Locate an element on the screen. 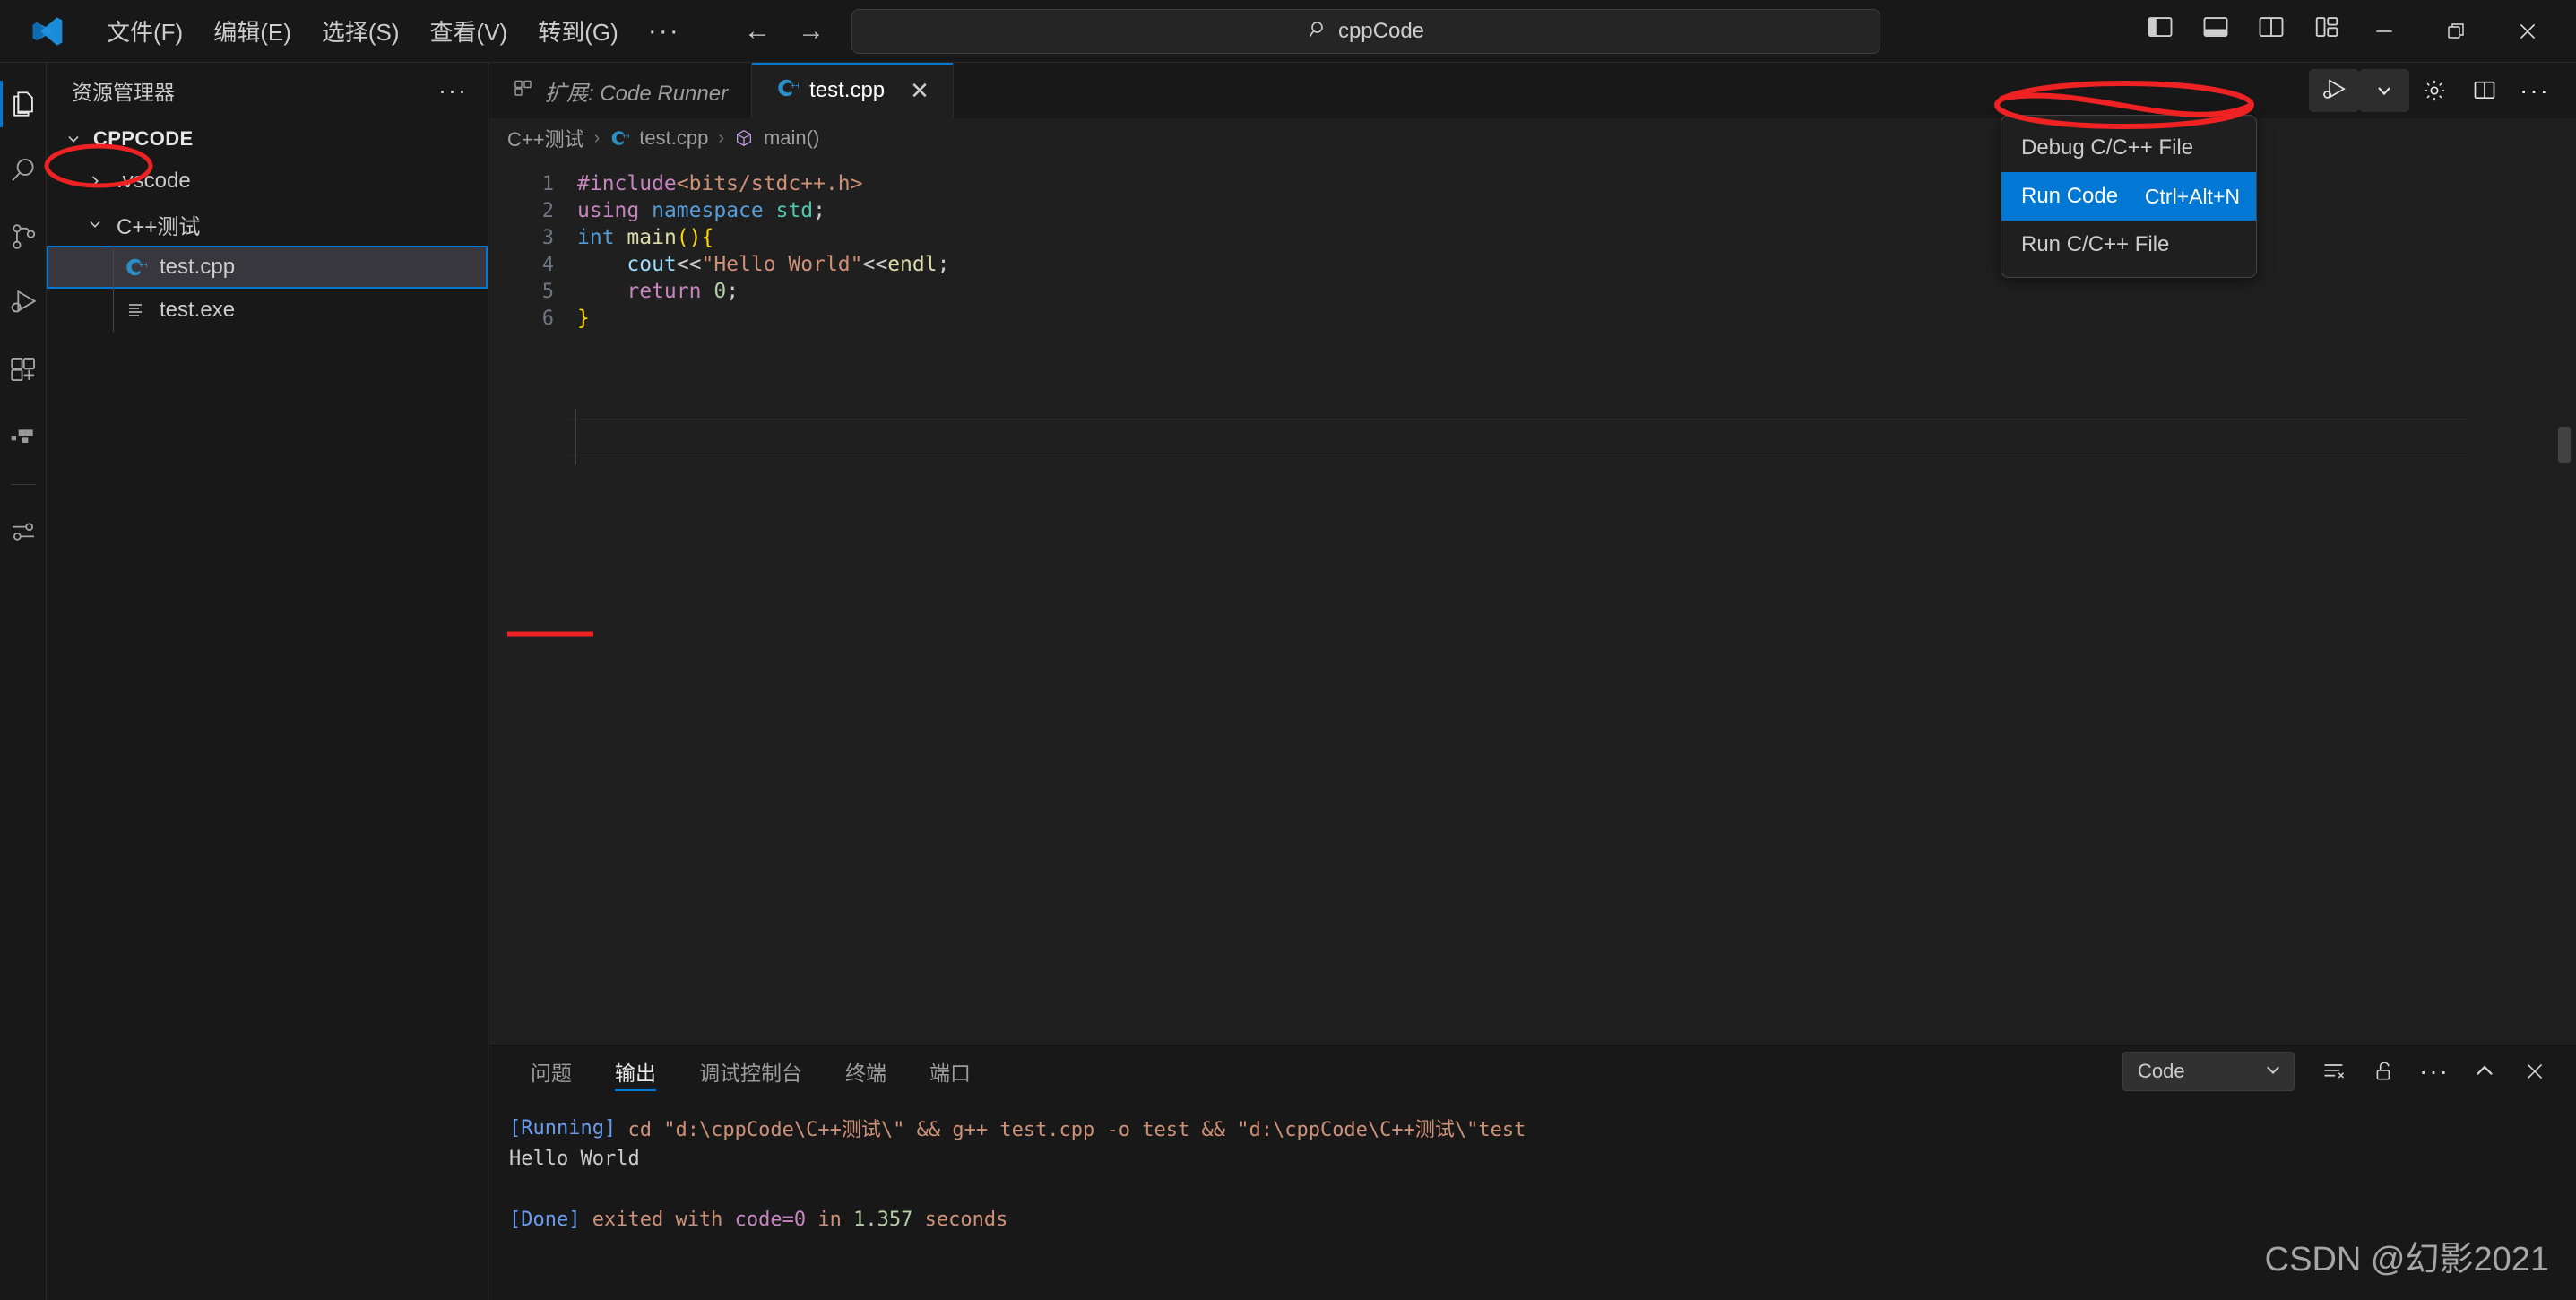  menu-item-label: Run C/C++ File is located at coordinates (2095, 244).